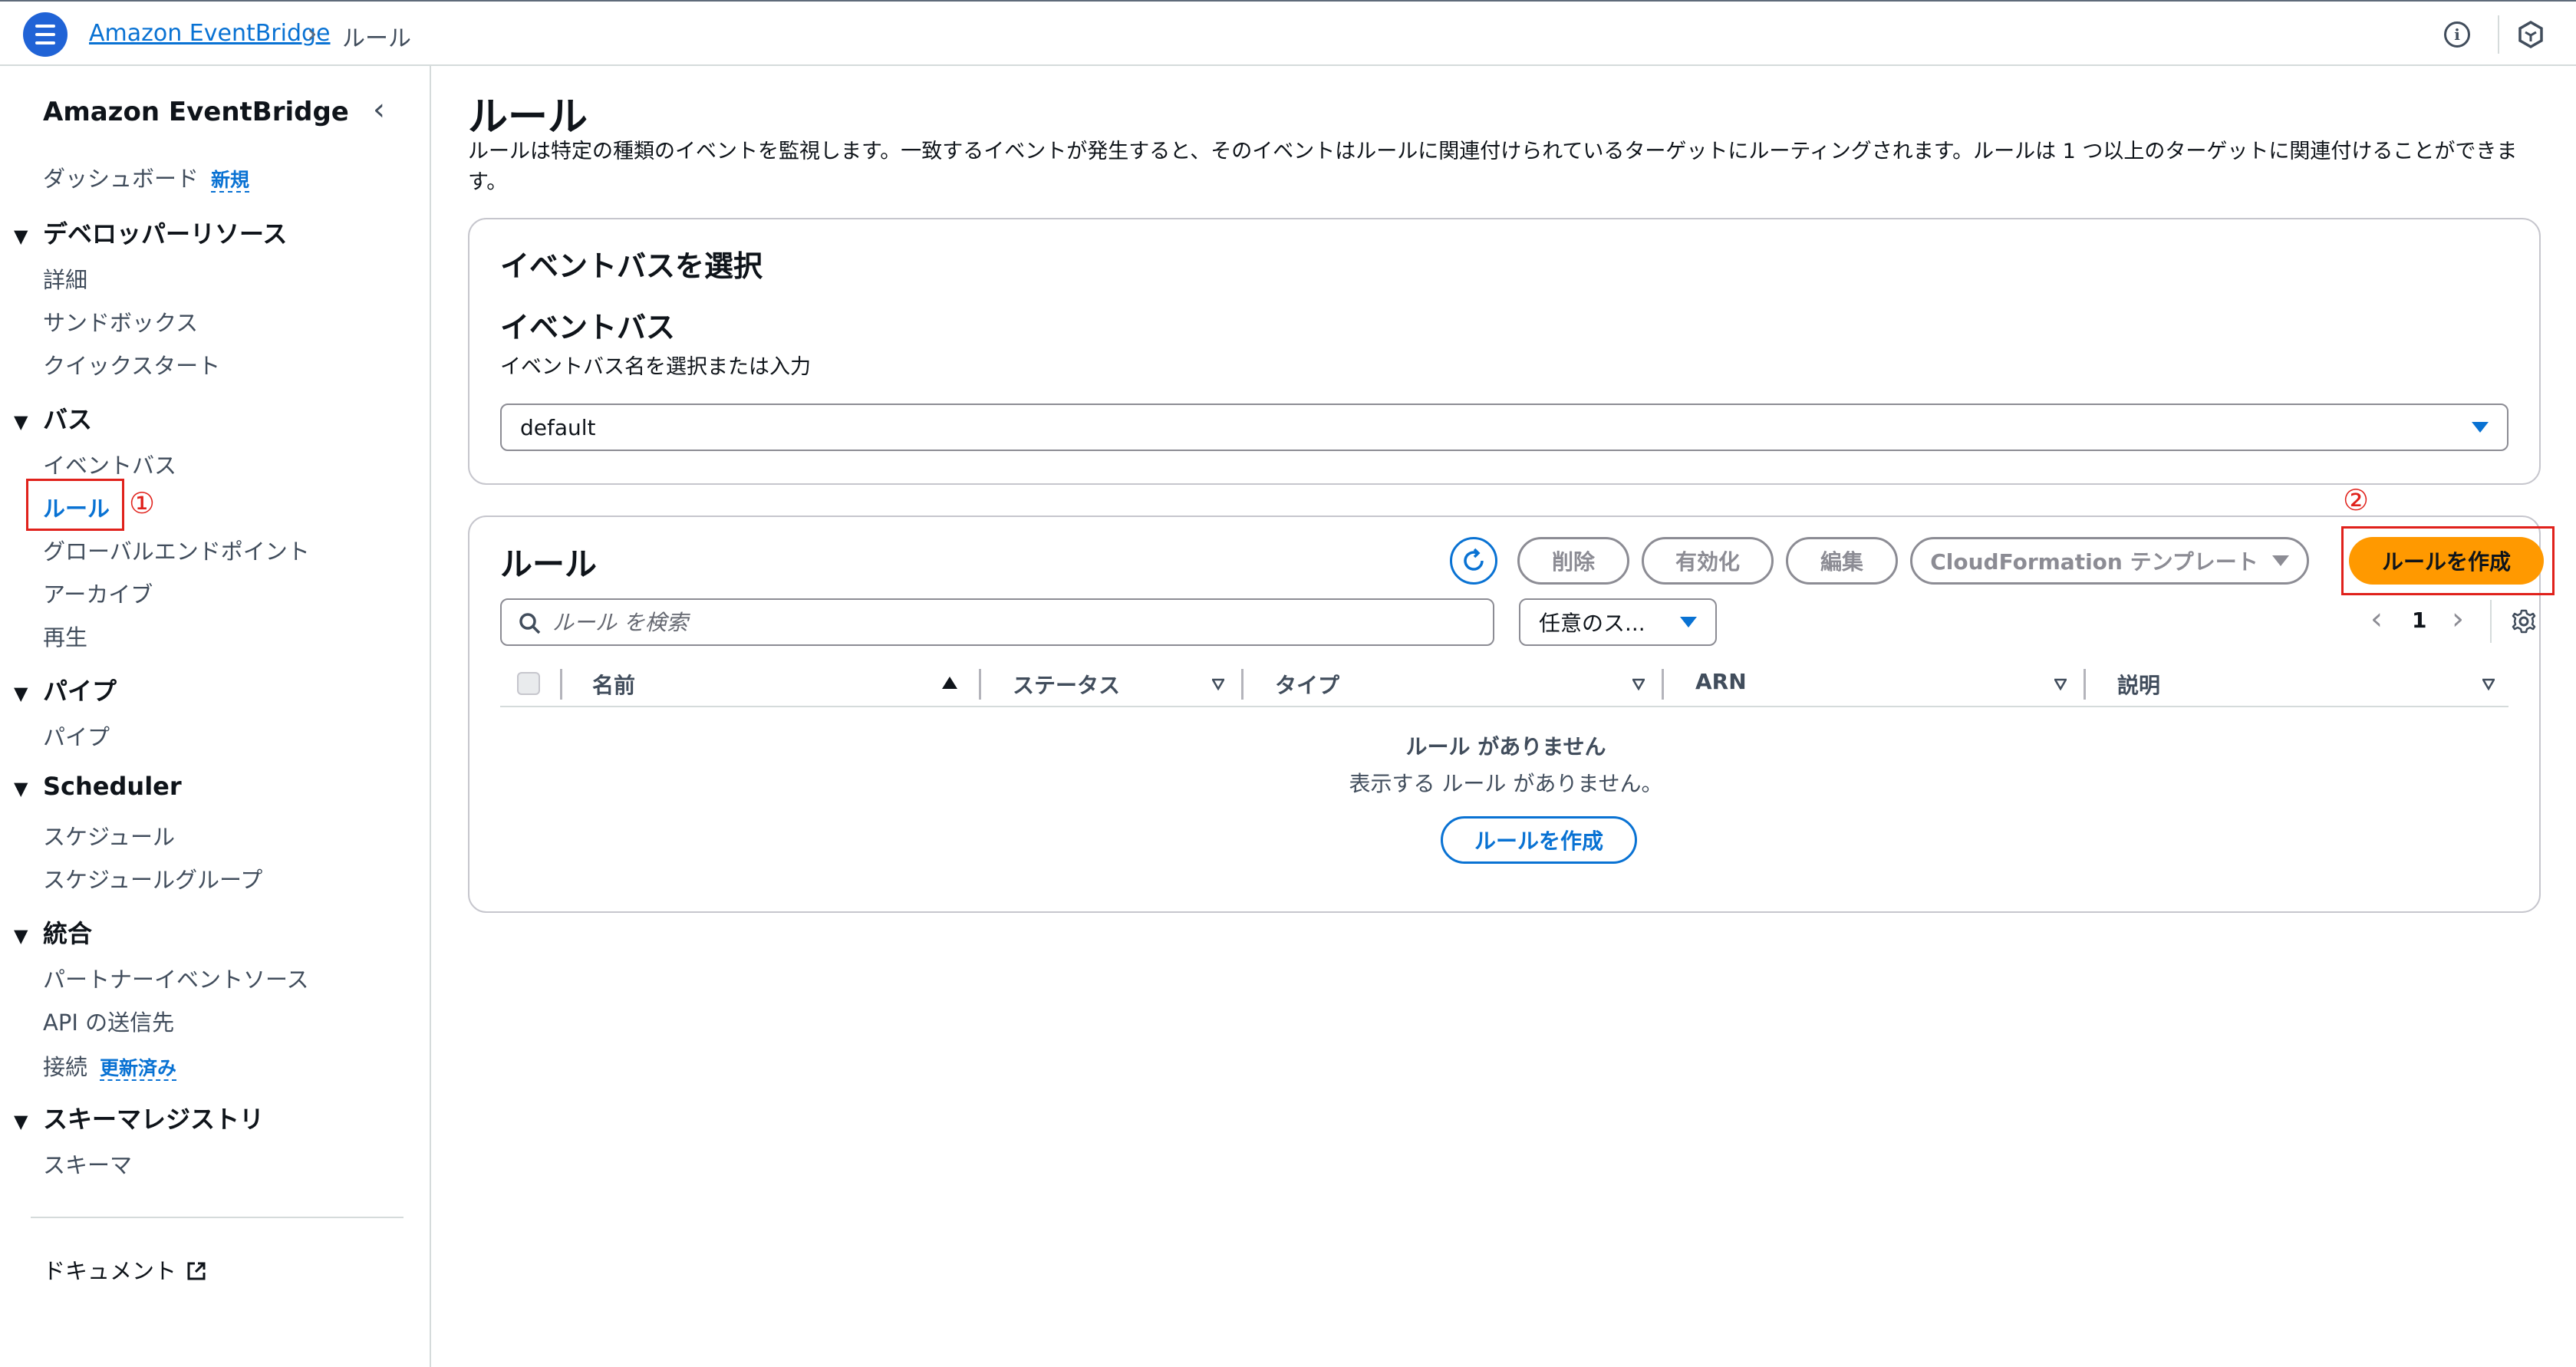 The width and height of the screenshot is (2576, 1367). Describe the element at coordinates (98, 786) in the screenshot. I see `sidebar-section-scheduler: ▼ Scheduler` at that location.